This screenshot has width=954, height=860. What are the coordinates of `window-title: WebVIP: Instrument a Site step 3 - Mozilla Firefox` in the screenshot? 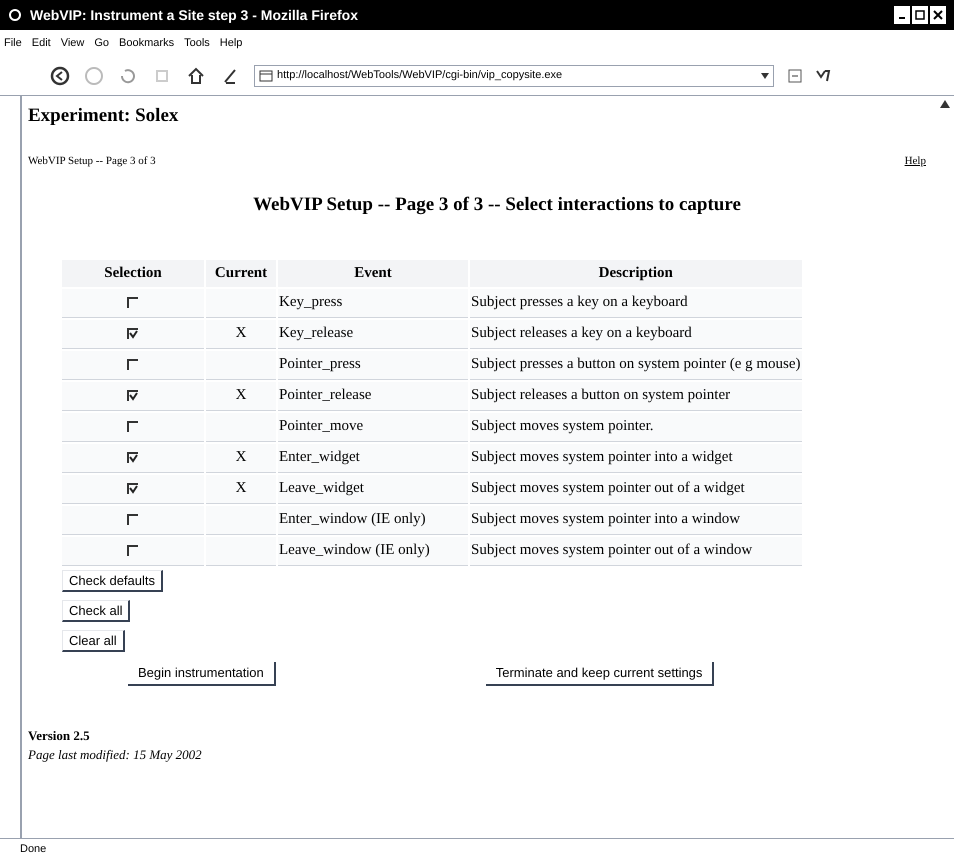 It's located at (195, 15).